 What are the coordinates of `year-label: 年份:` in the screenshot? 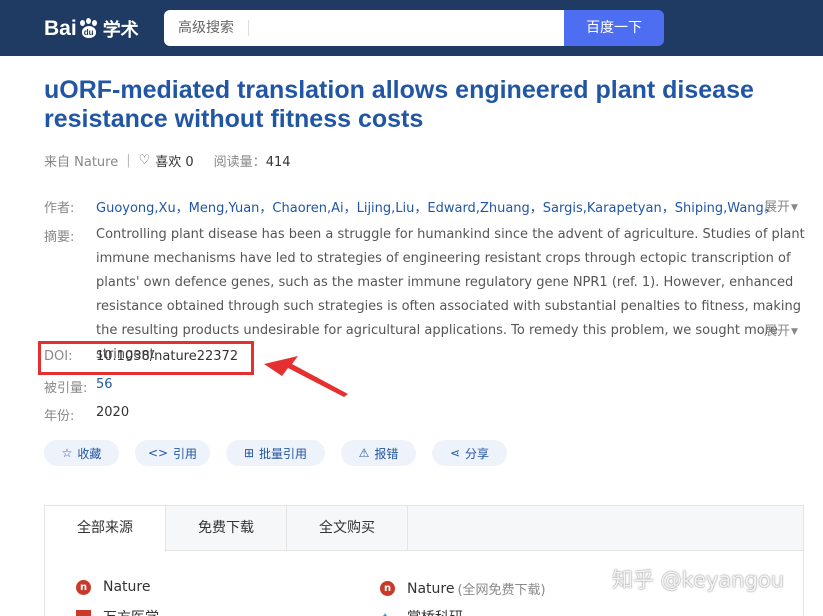 It's located at (59, 416).